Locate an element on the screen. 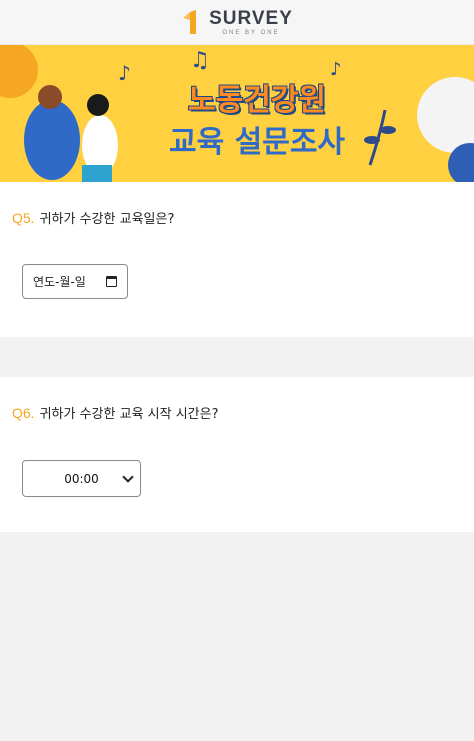 The height and width of the screenshot is (741, 474). app-header: SURVEY ONE BY ONE is located at coordinates (237, 22).